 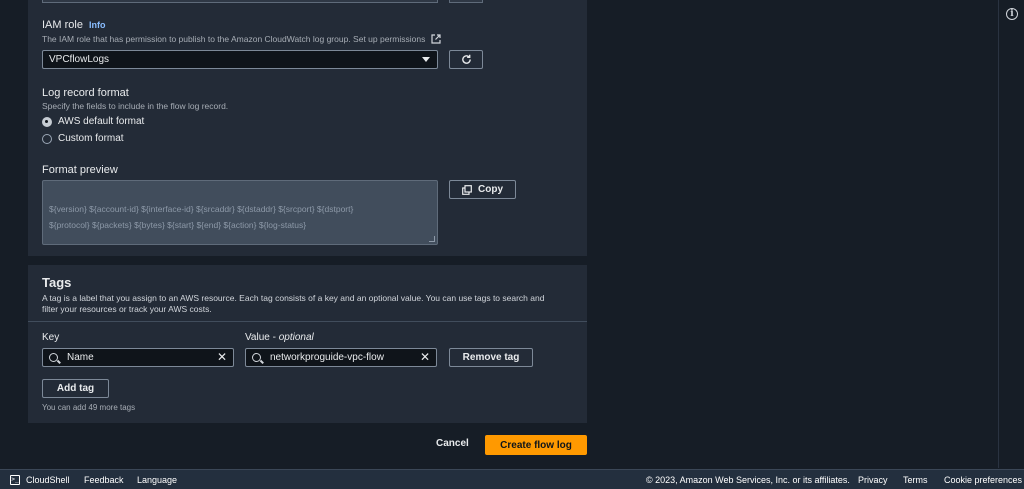 What do you see at coordinates (296, 337) in the screenshot?
I see `tag-value-optional: optional` at bounding box center [296, 337].